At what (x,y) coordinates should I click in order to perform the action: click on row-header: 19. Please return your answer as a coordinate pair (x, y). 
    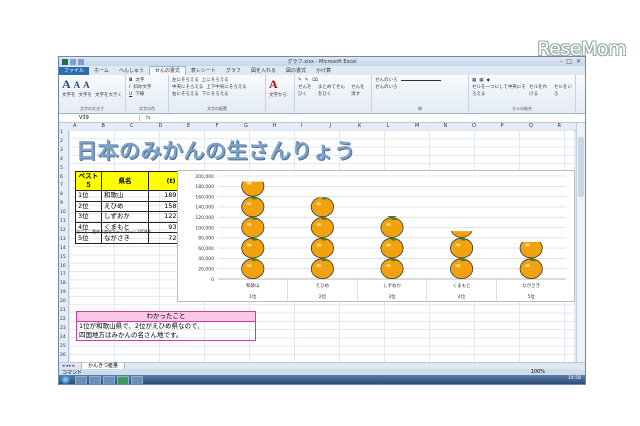
    Looking at the image, I should click on (63, 292).